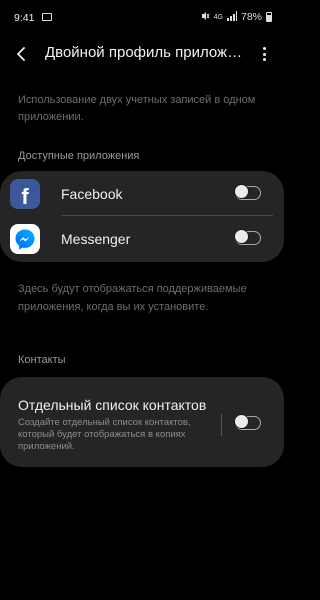  Describe the element at coordinates (25, 194) in the screenshot. I see `facebook-icon: f` at that location.